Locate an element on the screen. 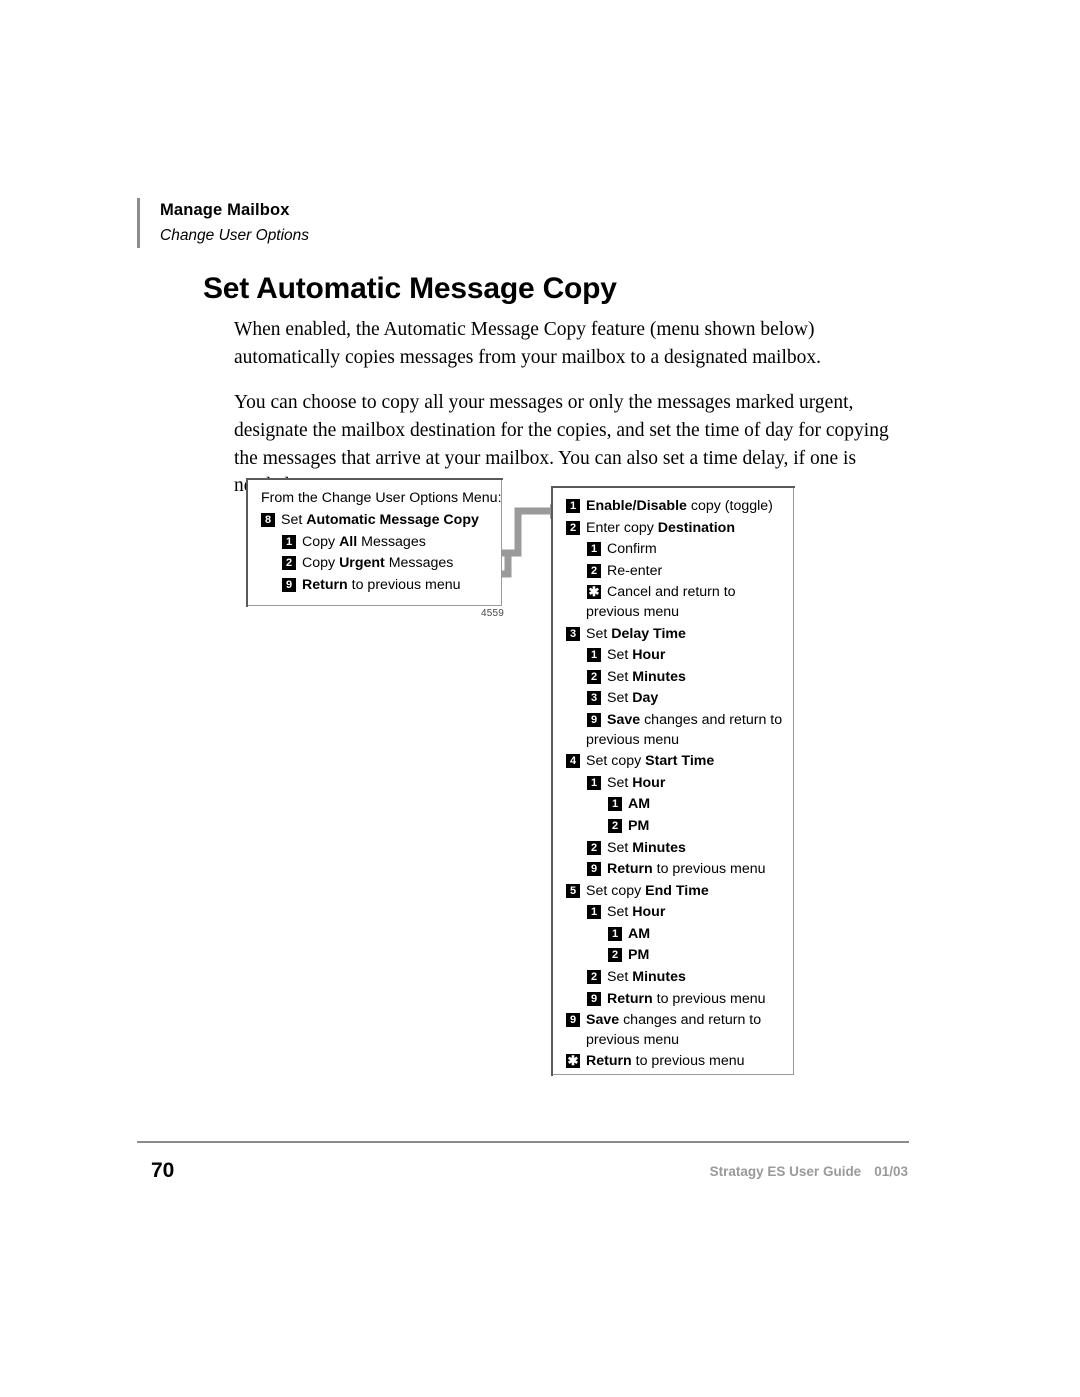 The image size is (1080, 1397). label-emphasis: Delay Time is located at coordinates (648, 633).